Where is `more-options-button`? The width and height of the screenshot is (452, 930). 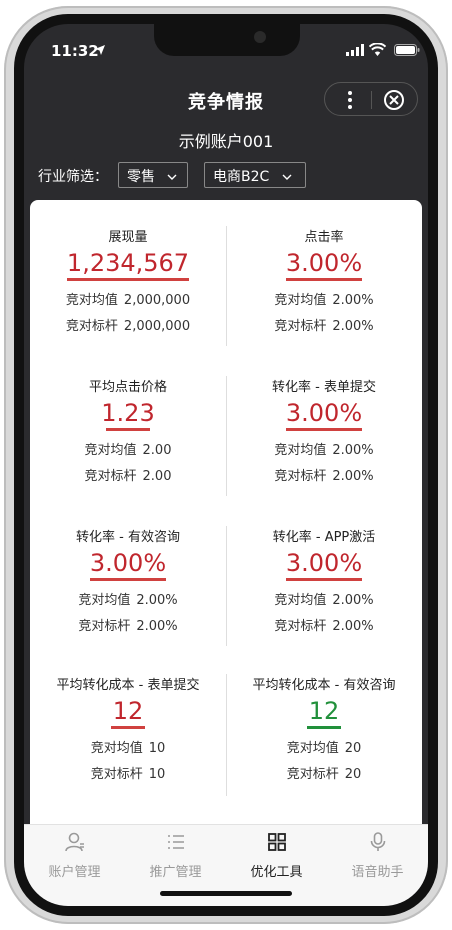 more-options-button is located at coordinates (350, 100).